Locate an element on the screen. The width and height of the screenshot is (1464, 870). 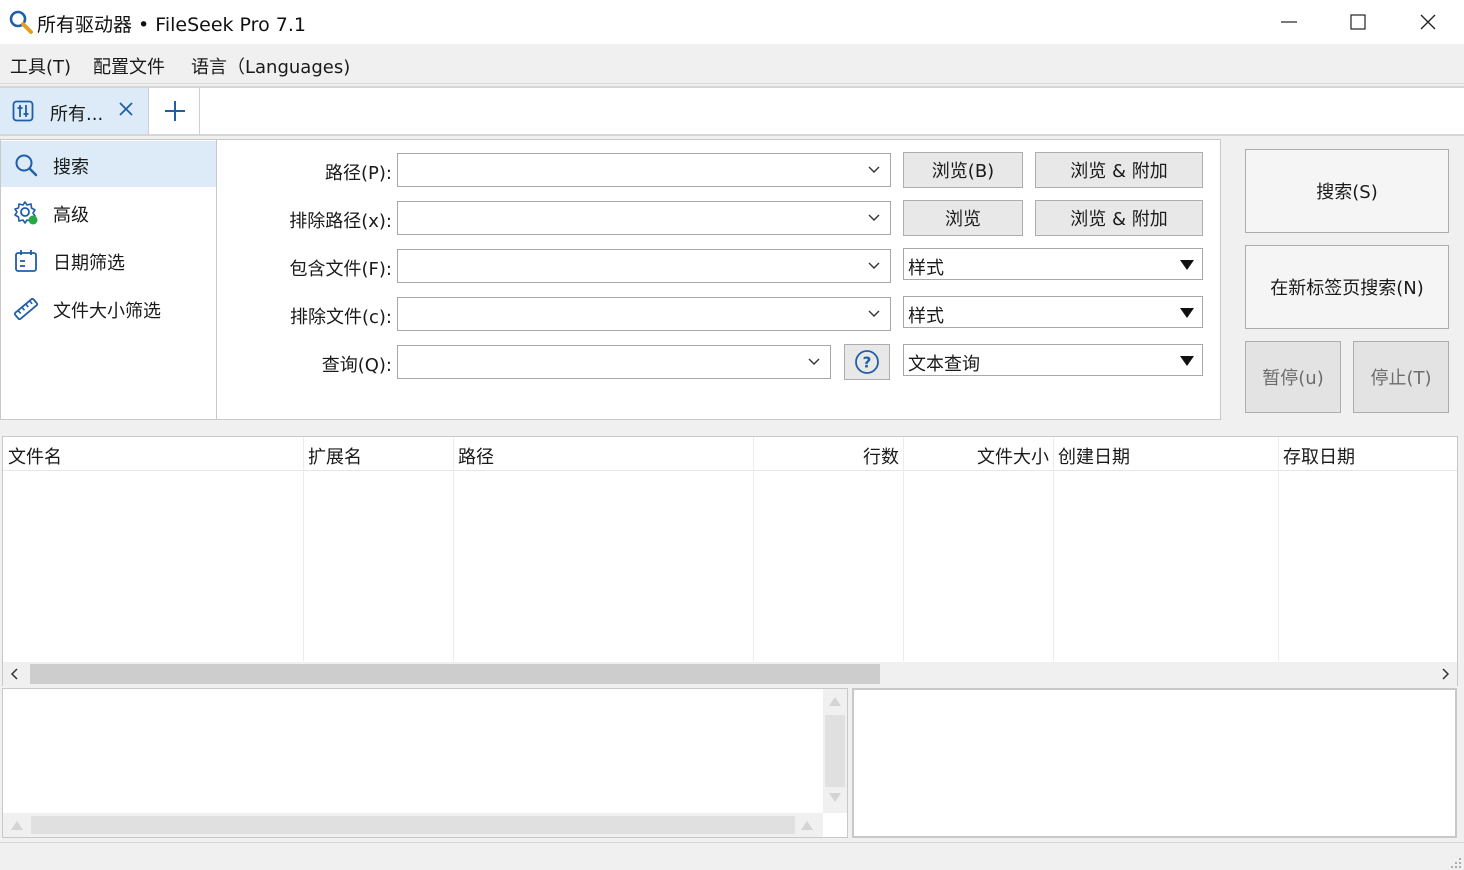
scroll-left-icon is located at coordinates (17, 825).